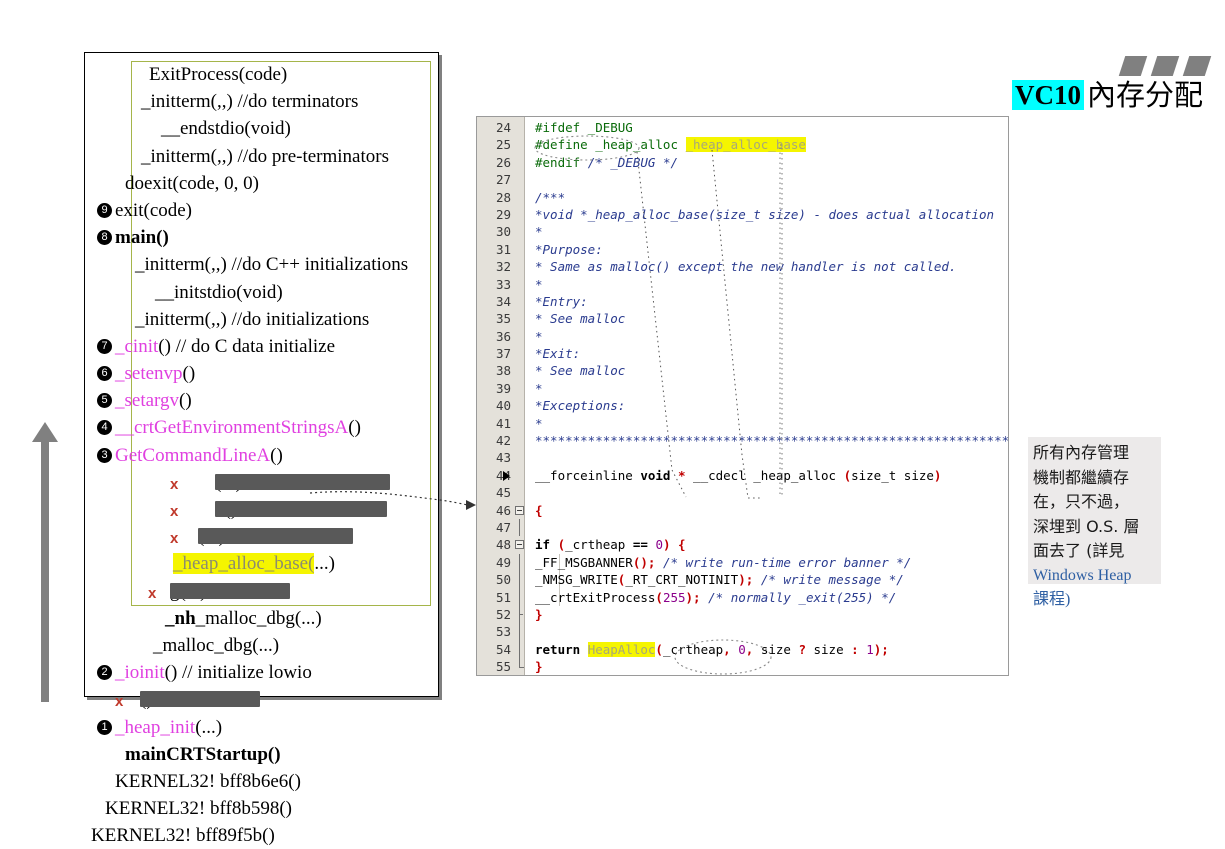  I want to click on call-stack-frame: 7 _cinit() // do C data initialize, so click(262, 346).